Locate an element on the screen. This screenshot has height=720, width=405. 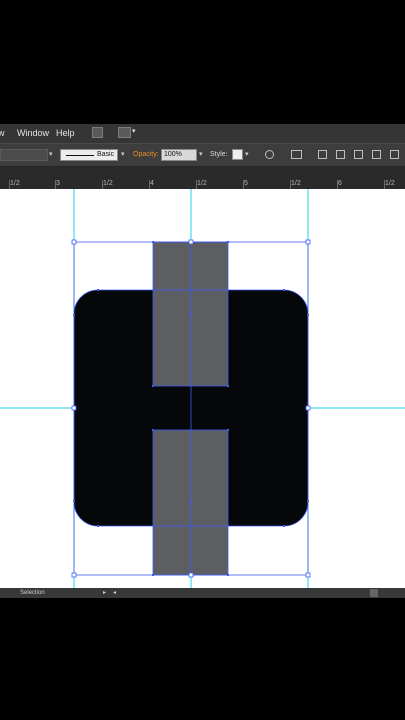
ruler-label: 3 is located at coordinates (58, 183).